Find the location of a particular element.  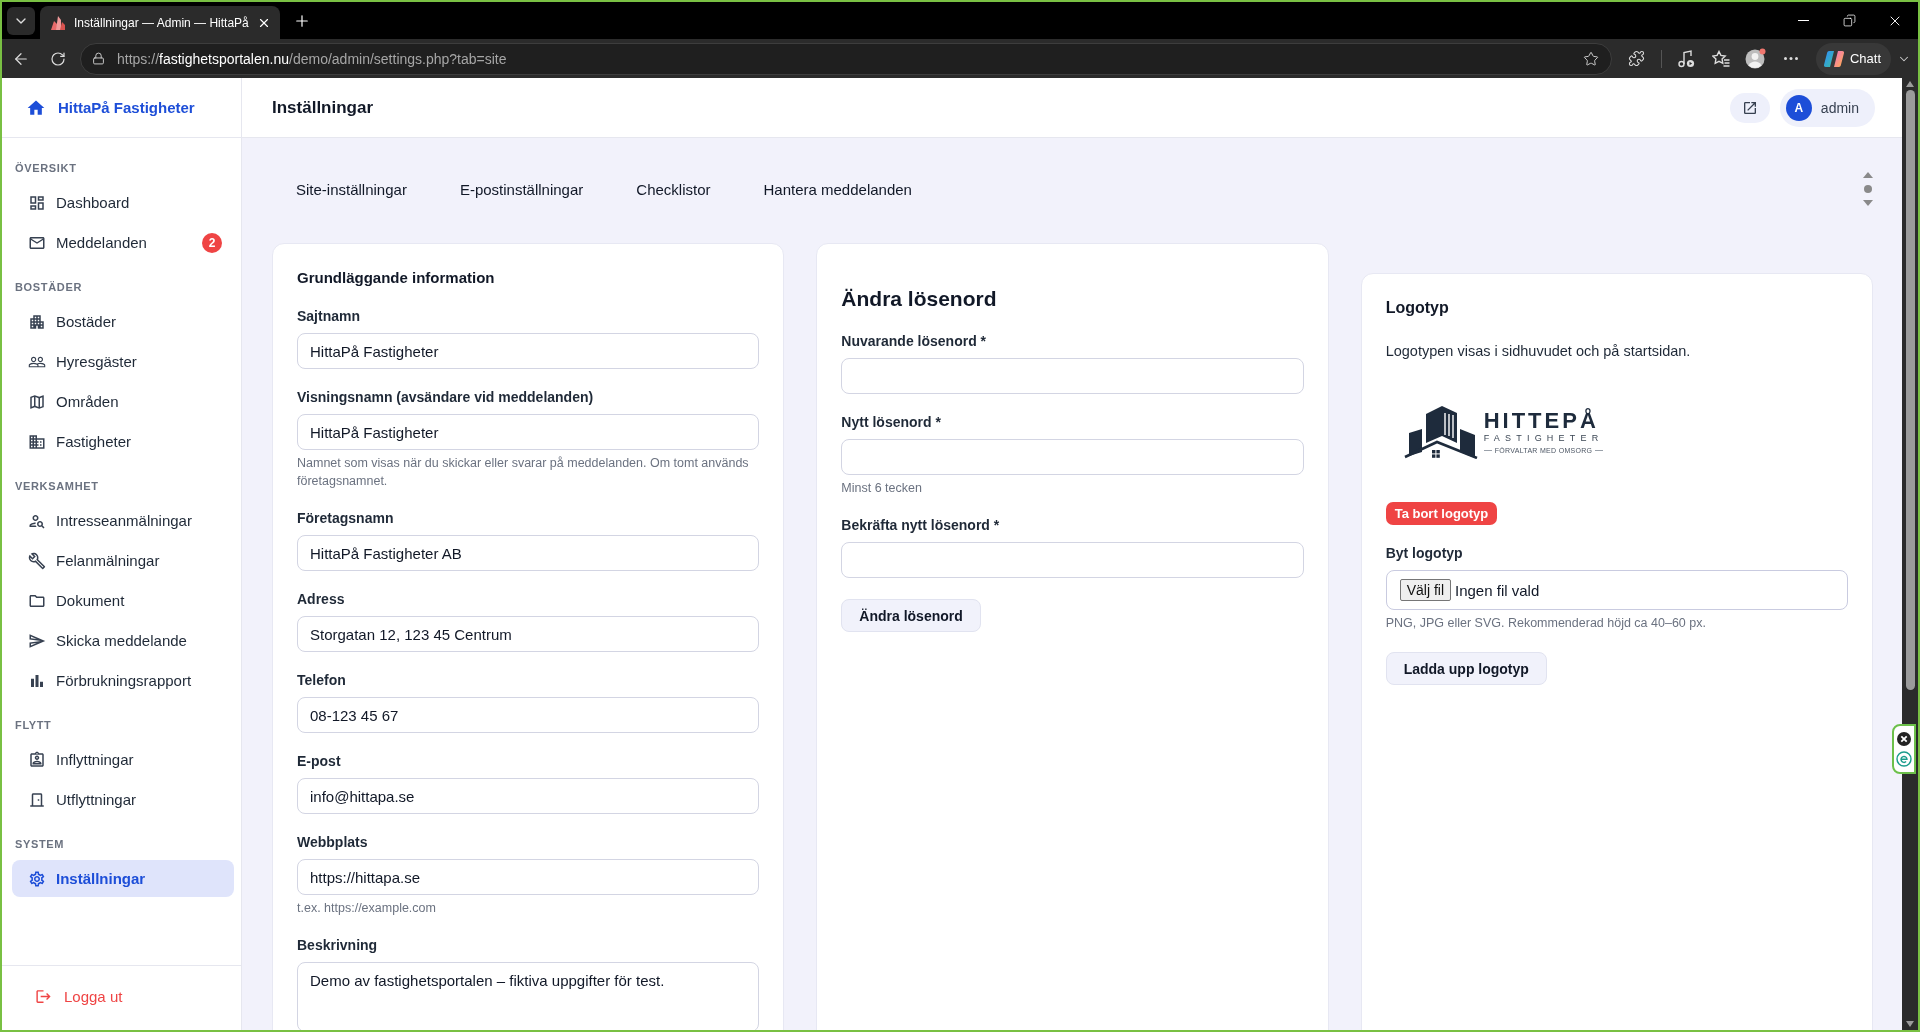

sidebar-item: Dashboard is located at coordinates (123, 202).